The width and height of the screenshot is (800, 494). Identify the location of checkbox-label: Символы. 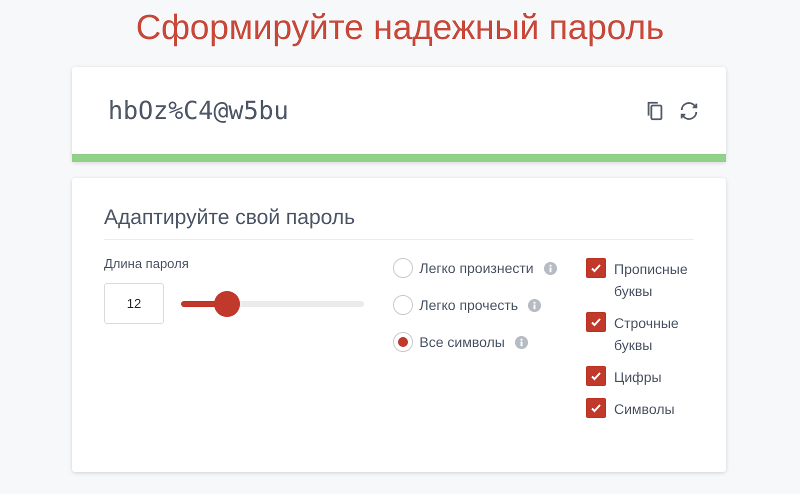
(654, 409).